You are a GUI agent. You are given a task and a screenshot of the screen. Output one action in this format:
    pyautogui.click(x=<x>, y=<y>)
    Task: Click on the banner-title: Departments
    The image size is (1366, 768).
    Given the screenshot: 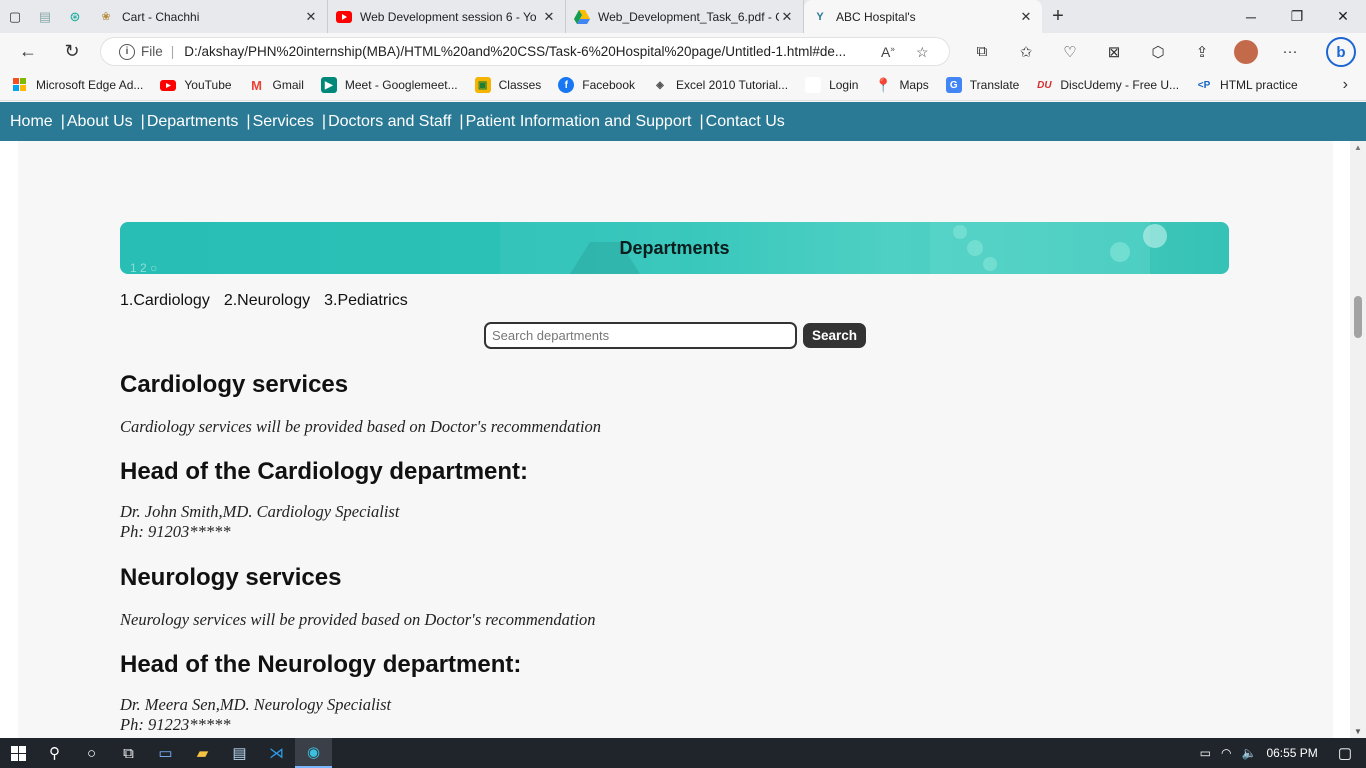 What is the action you would take?
    pyautogui.click(x=674, y=247)
    